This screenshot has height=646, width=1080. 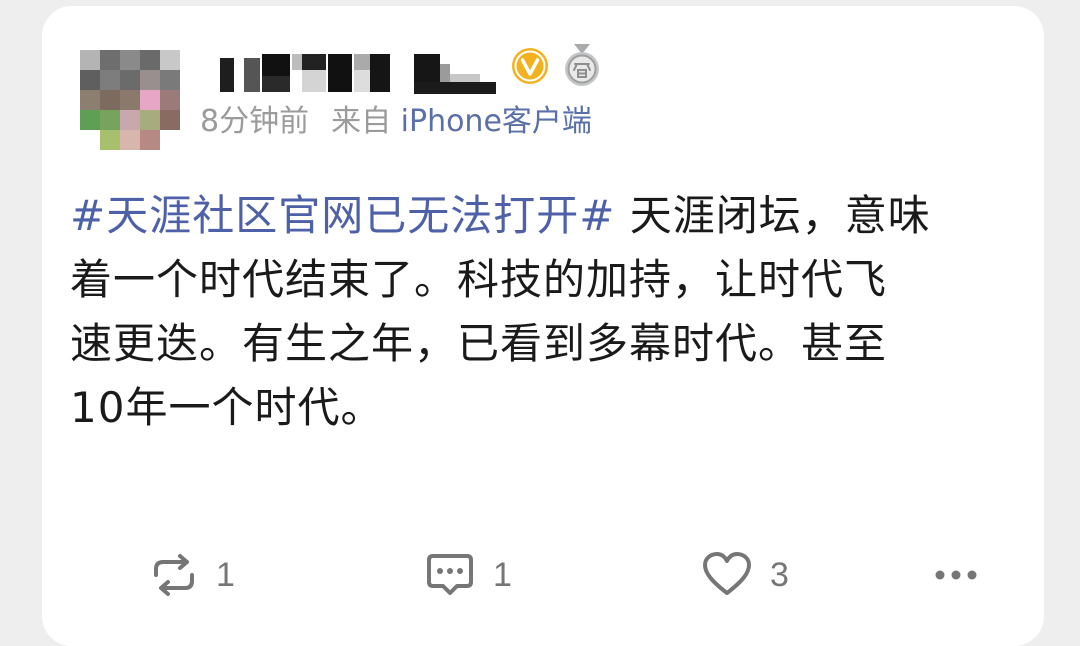 I want to click on heart-icon, so click(x=727, y=575).